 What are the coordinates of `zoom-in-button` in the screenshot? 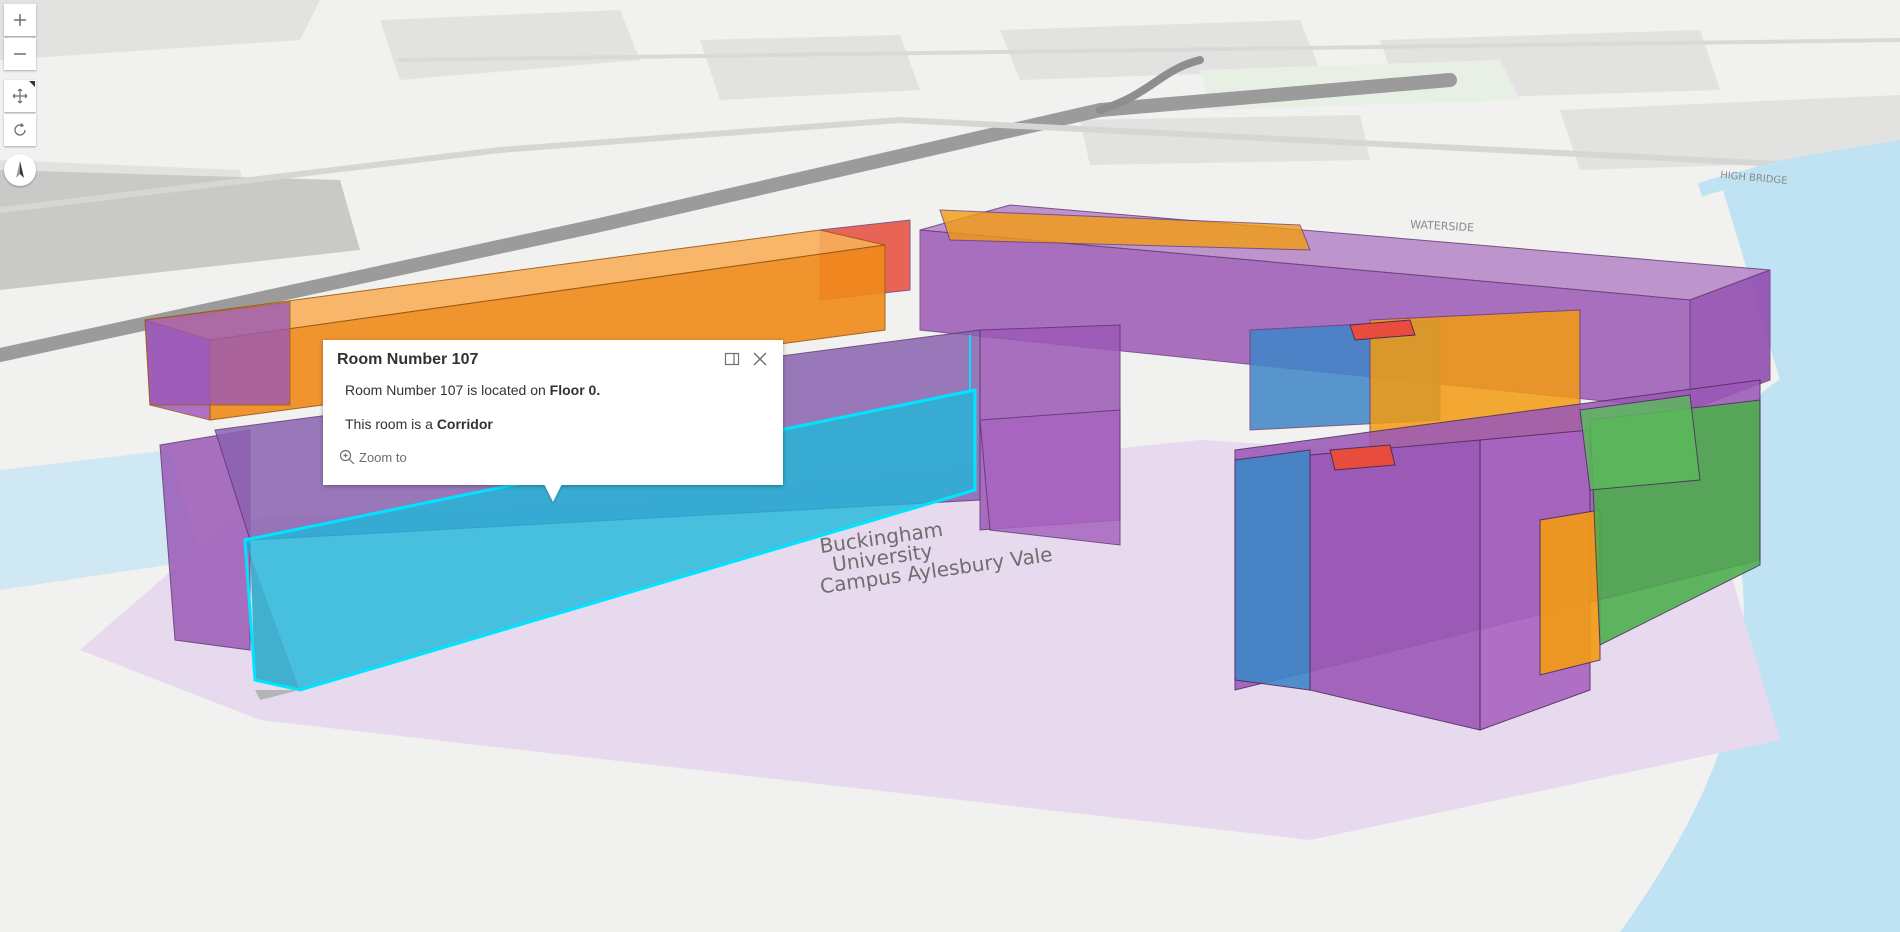 It's located at (20, 20).